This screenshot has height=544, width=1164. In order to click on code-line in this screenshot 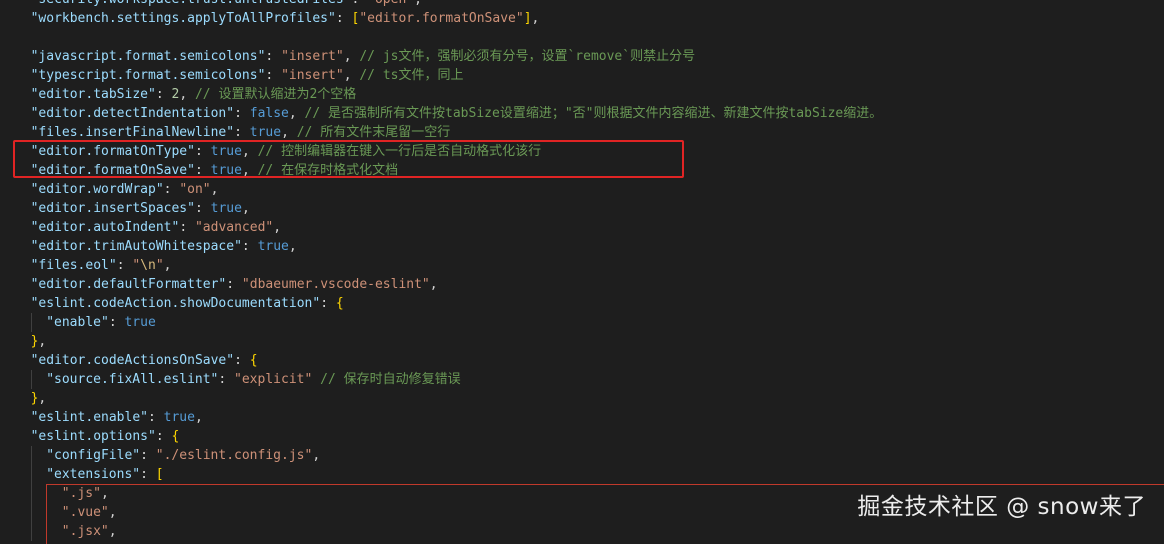, I will do `click(582, 37)`.